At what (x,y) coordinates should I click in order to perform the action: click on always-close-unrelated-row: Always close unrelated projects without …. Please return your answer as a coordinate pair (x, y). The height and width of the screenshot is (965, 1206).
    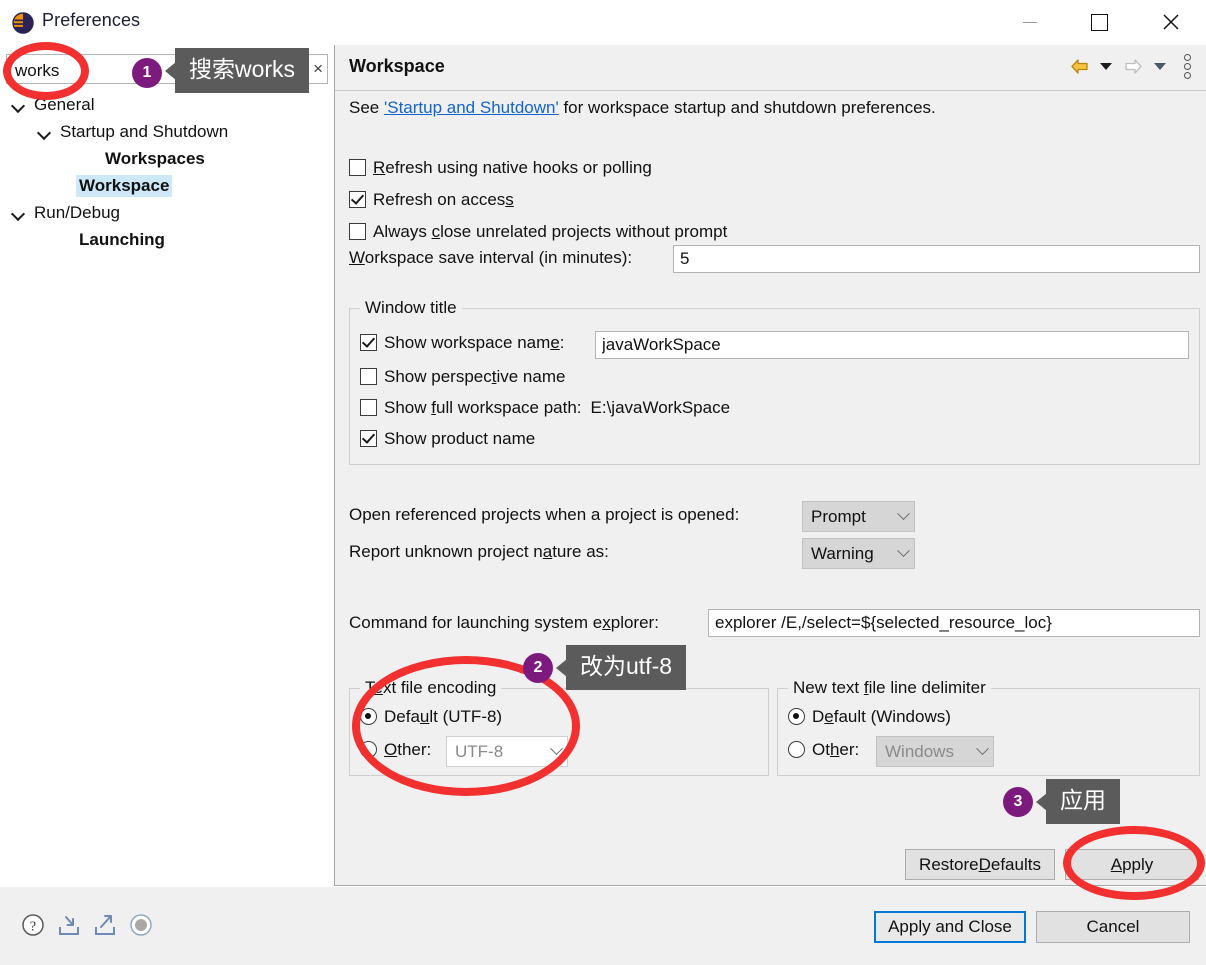
    Looking at the image, I should click on (538, 232).